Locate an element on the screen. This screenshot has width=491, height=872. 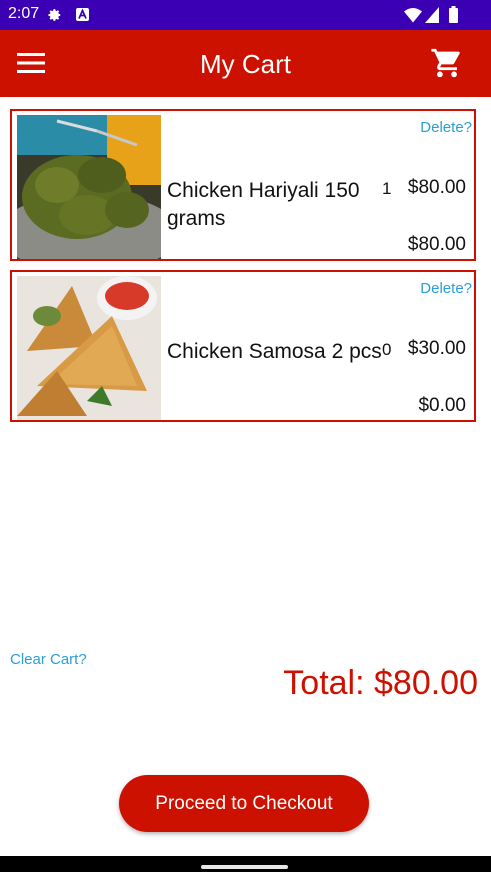
item-image-chicken-hariyali is located at coordinates (89, 187).